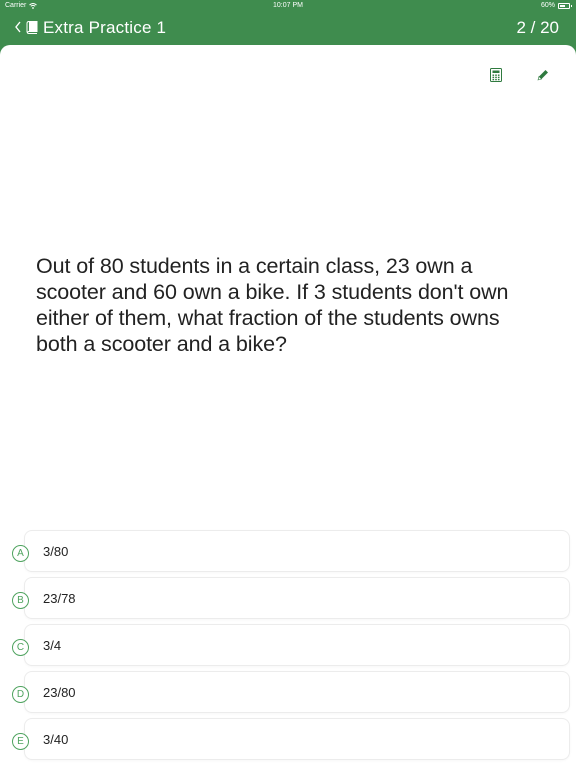 The height and width of the screenshot is (768, 576). I want to click on choice-letter-d: D, so click(20, 694).